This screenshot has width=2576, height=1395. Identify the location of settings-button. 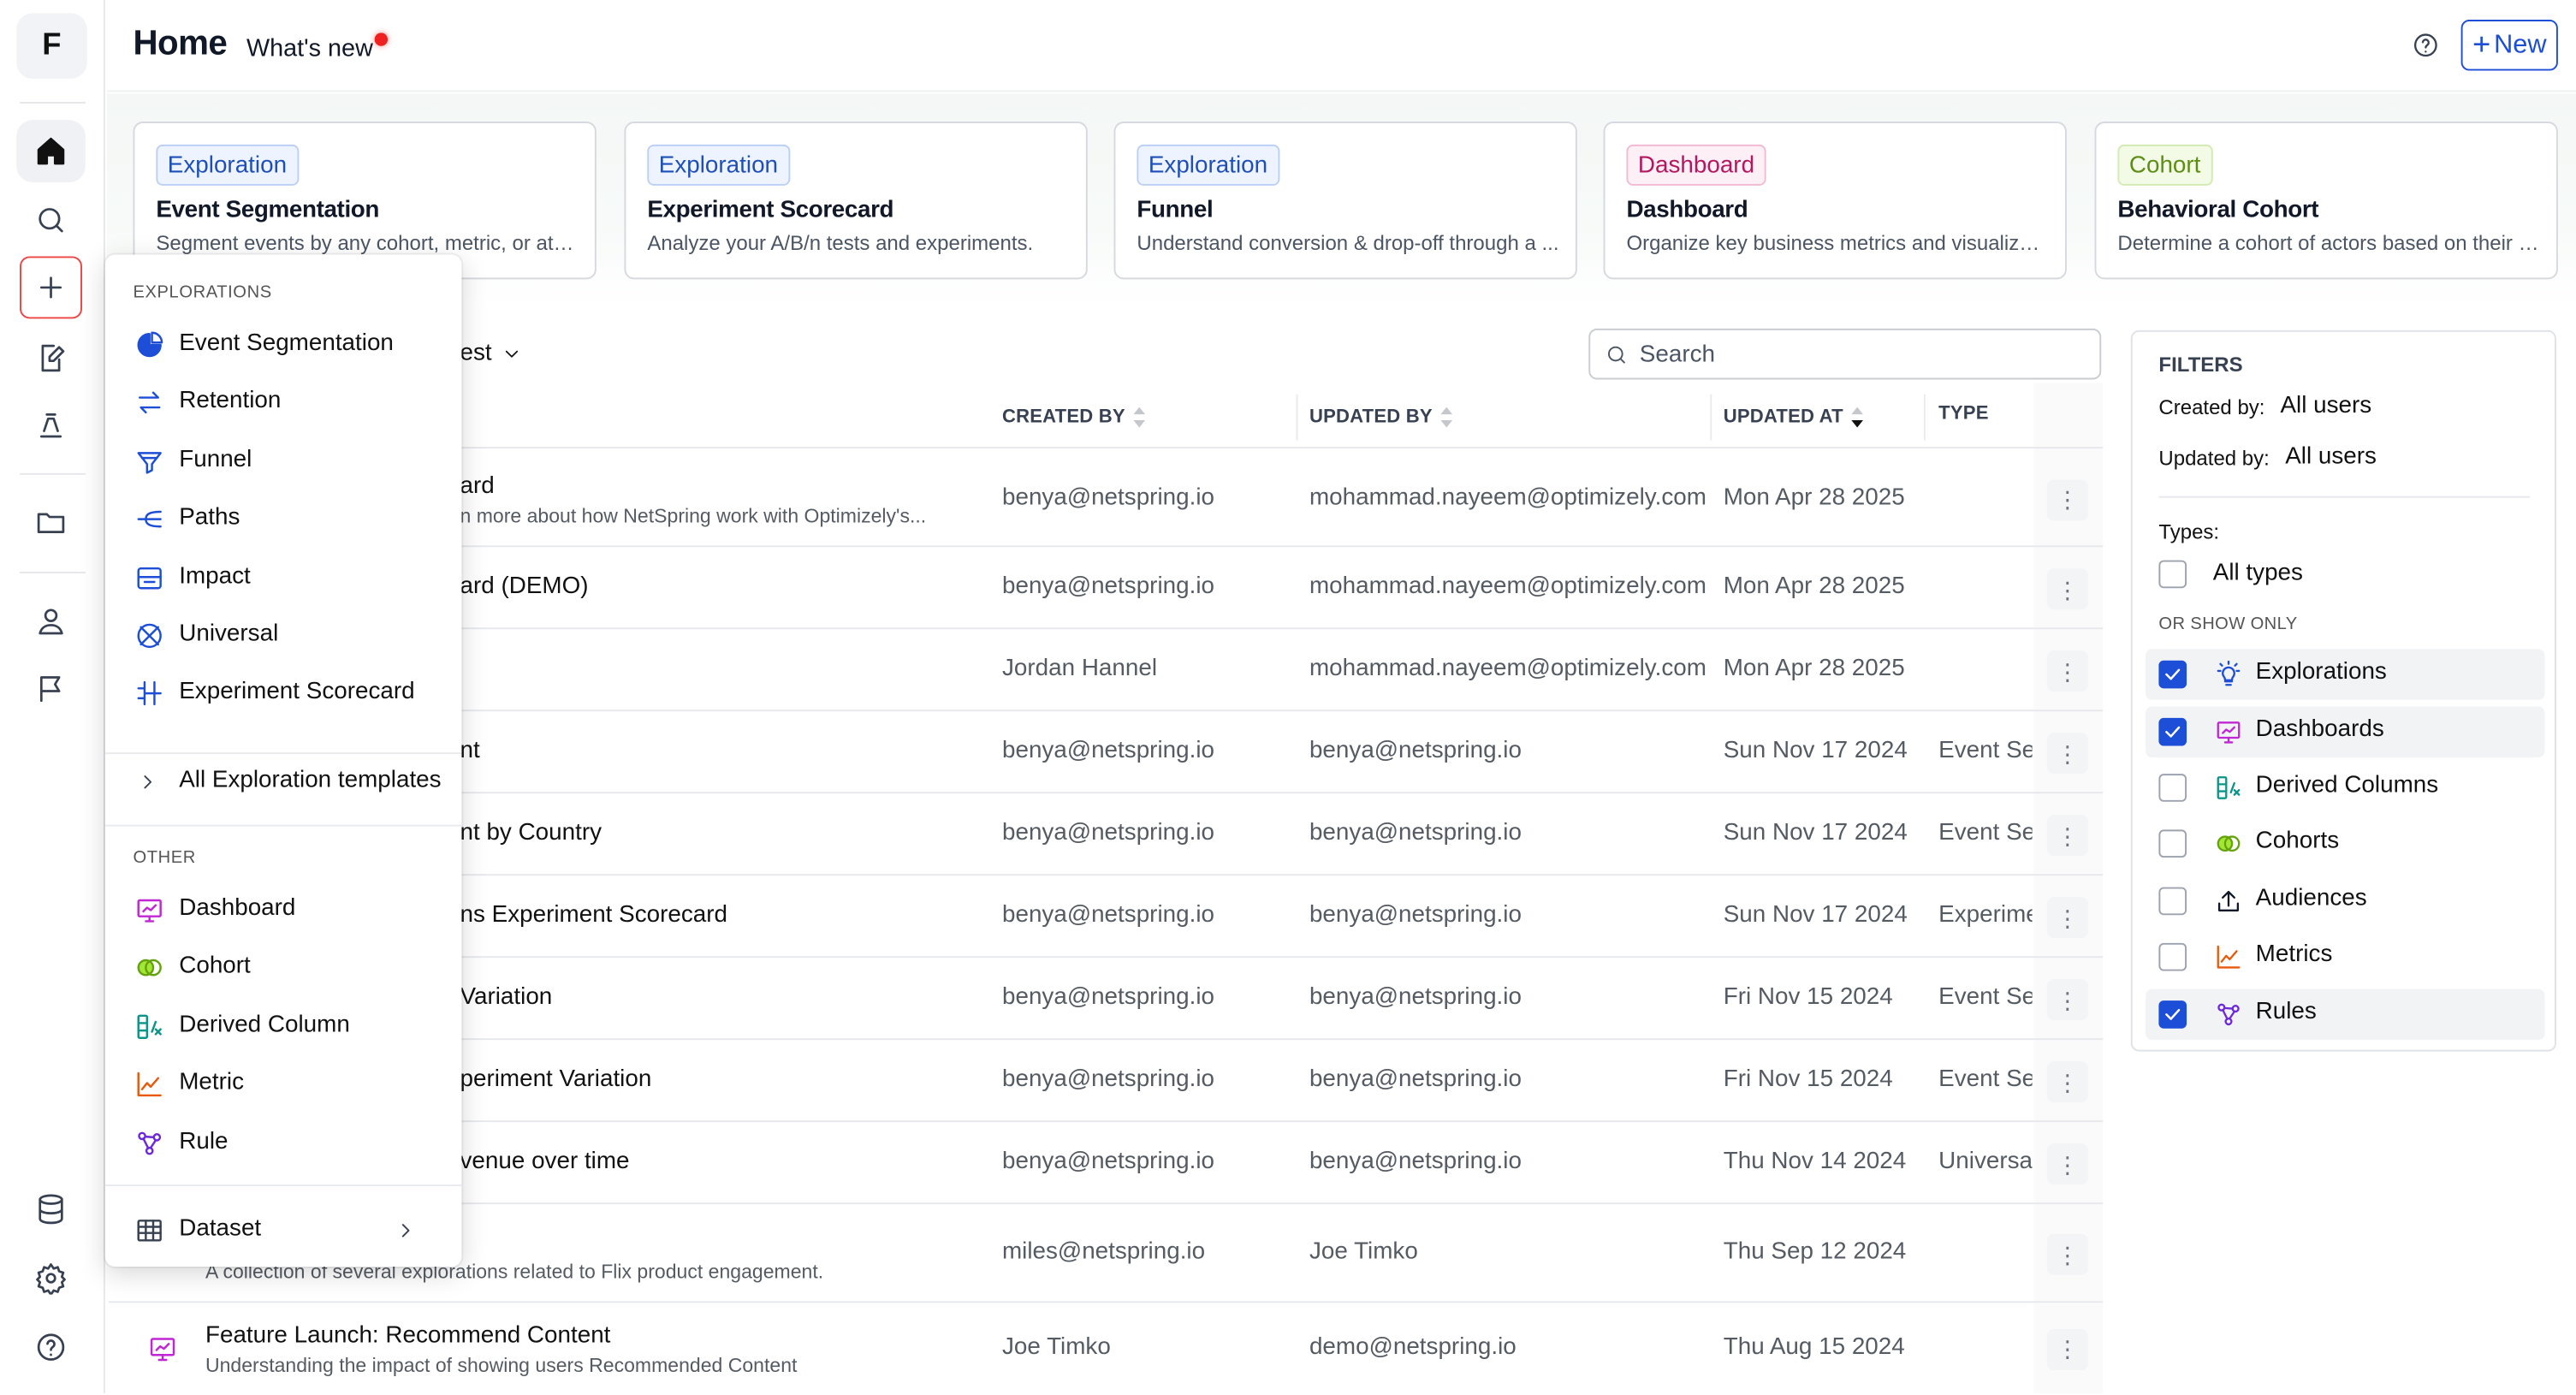
(51, 1278).